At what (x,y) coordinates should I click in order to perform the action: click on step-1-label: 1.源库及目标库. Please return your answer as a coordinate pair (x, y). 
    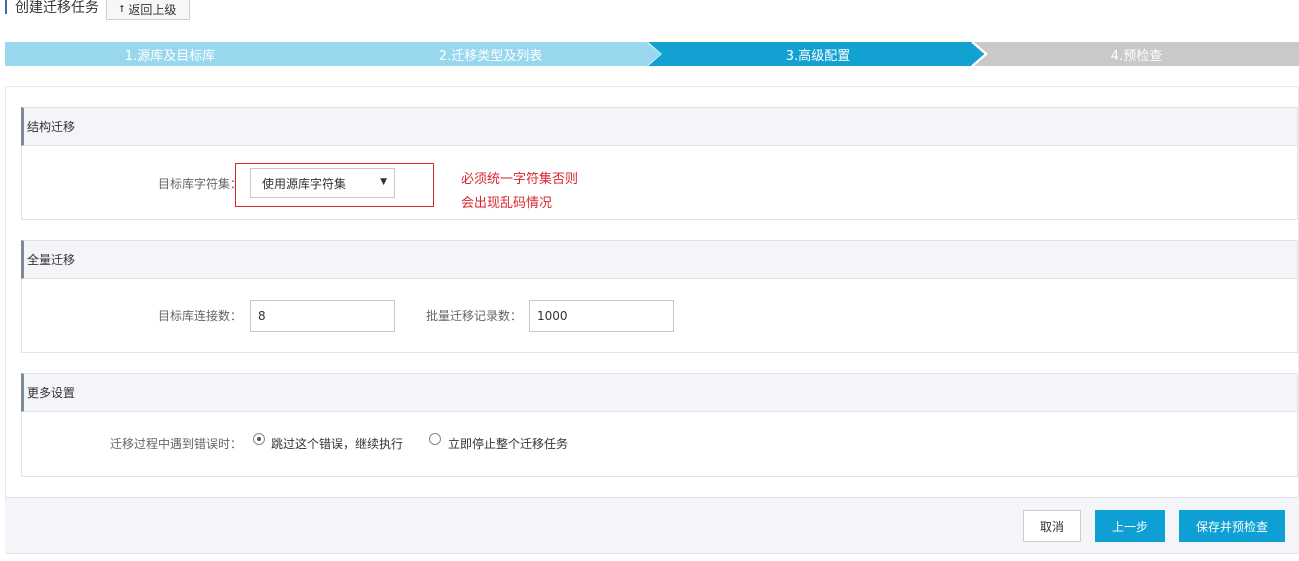
    Looking at the image, I should click on (170, 56).